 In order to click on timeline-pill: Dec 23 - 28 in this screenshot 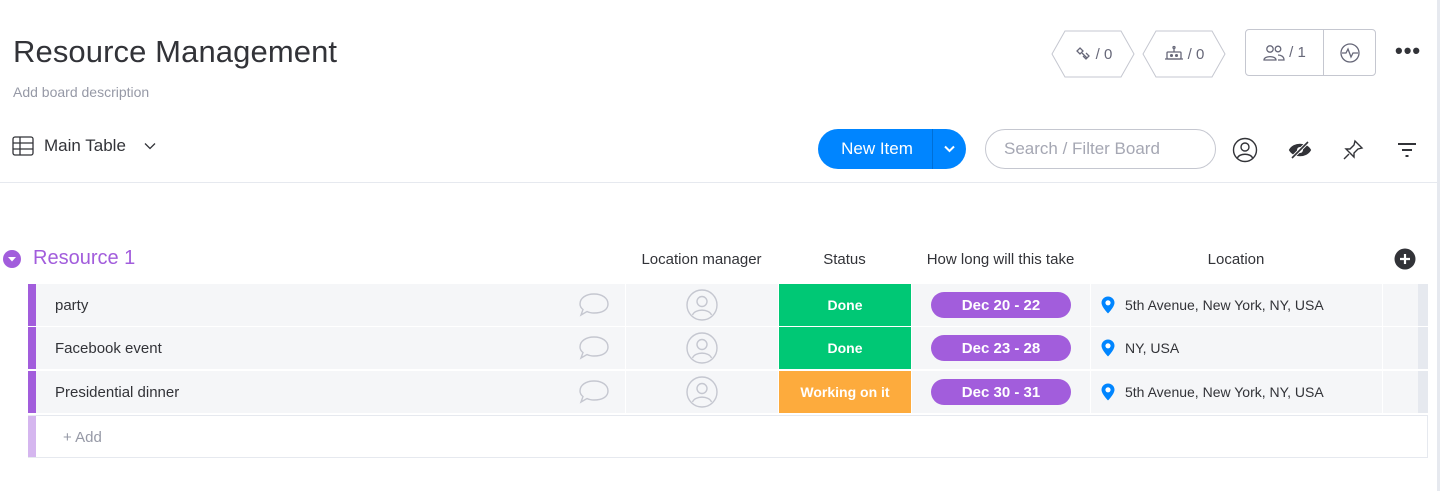, I will do `click(1001, 348)`.